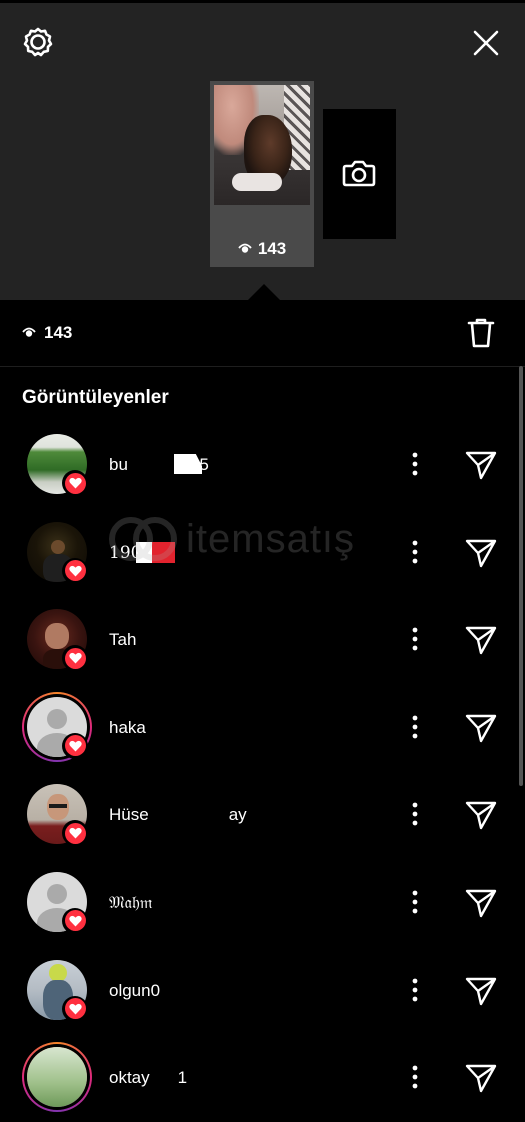 This screenshot has width=525, height=1122. I want to click on viewer-row: Hüse ay, so click(262, 815).